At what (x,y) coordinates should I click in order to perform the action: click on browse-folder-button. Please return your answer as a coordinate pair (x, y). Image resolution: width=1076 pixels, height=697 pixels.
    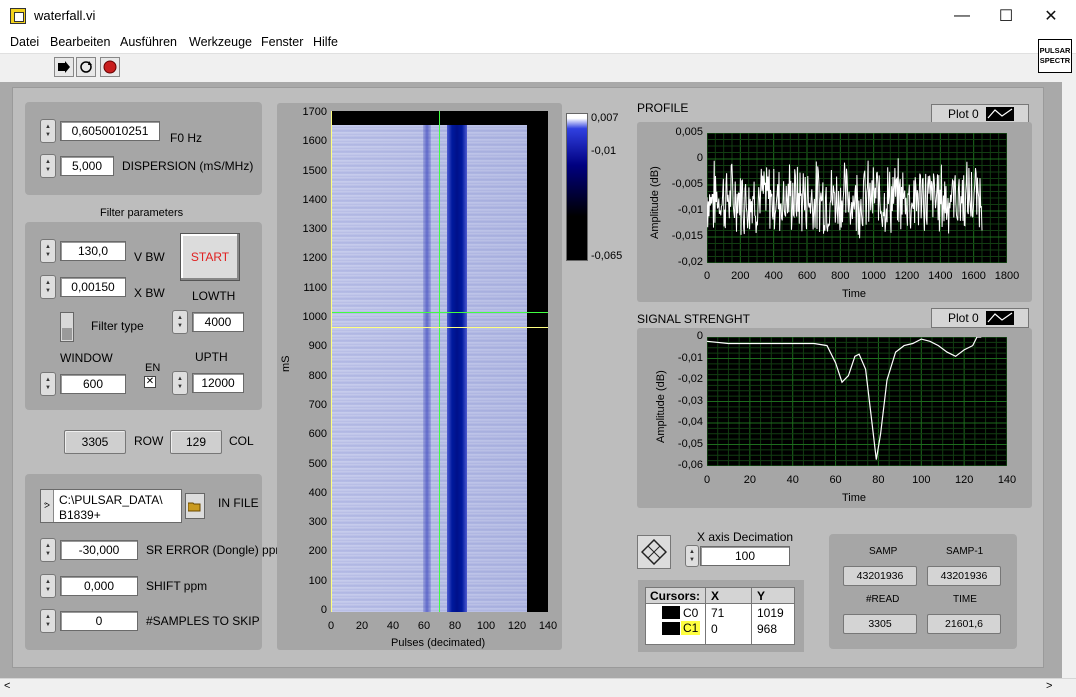
    Looking at the image, I should click on (195, 506).